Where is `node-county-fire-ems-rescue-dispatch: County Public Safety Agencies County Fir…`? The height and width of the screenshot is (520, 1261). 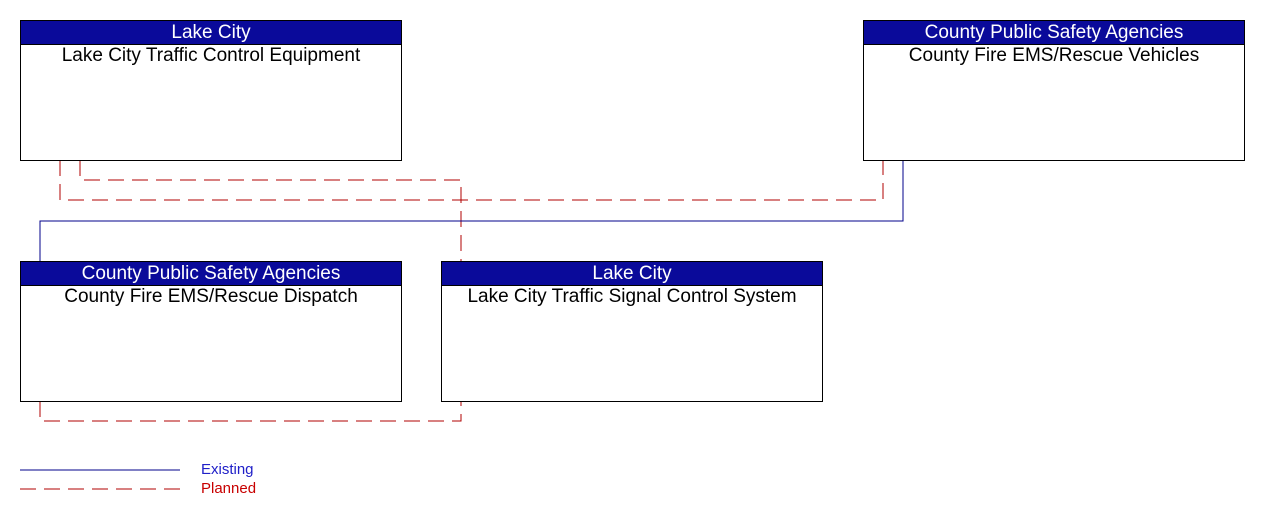
node-county-fire-ems-rescue-dispatch: County Public Safety Agencies County Fir… is located at coordinates (211, 331).